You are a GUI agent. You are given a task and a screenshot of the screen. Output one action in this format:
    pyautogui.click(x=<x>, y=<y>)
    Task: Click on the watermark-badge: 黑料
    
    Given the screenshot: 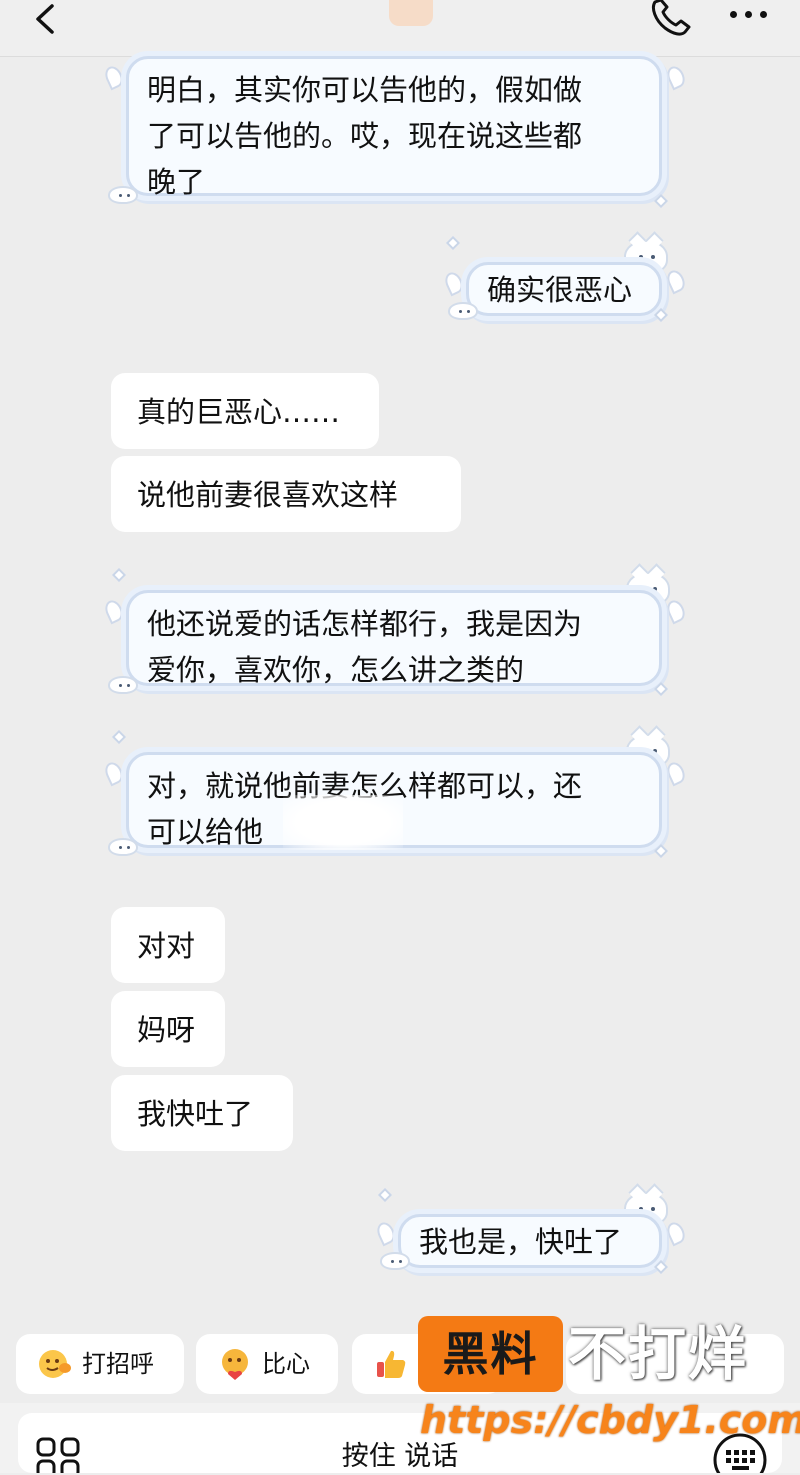 What is the action you would take?
    pyautogui.click(x=490, y=1354)
    